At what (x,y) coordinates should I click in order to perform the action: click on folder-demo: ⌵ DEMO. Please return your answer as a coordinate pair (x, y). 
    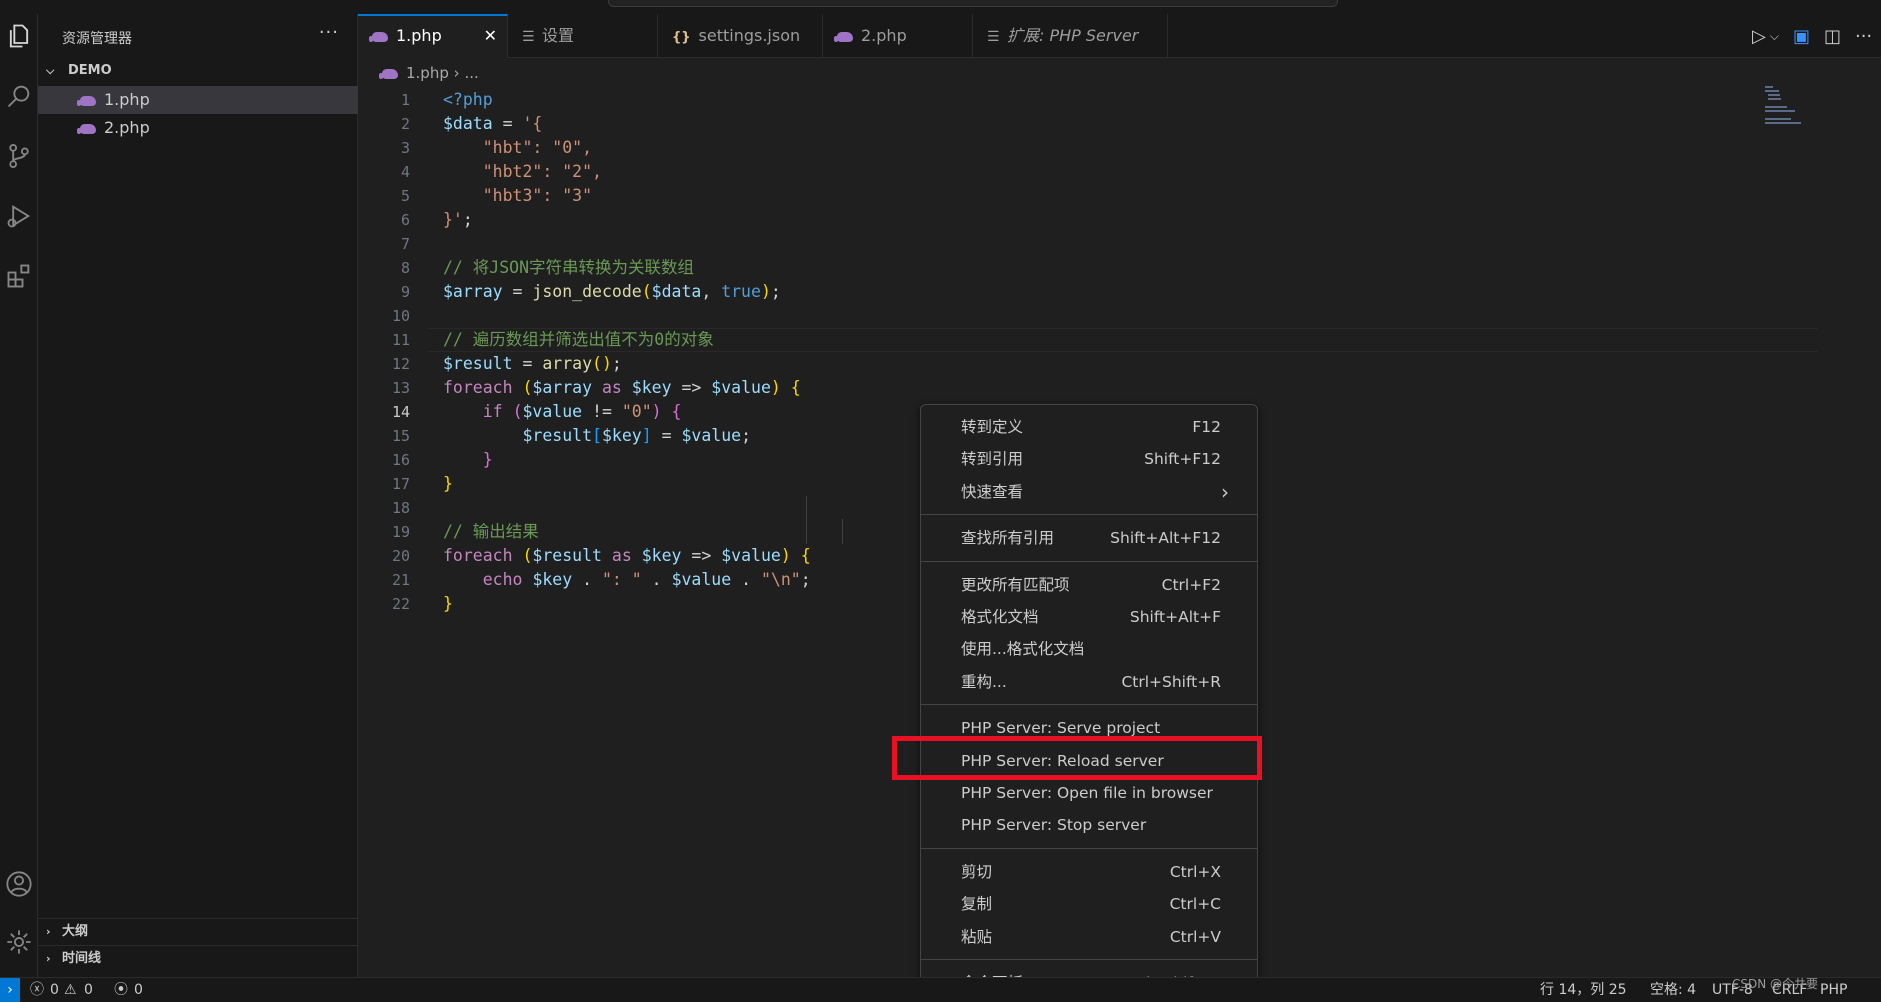
    Looking at the image, I should click on (198, 71).